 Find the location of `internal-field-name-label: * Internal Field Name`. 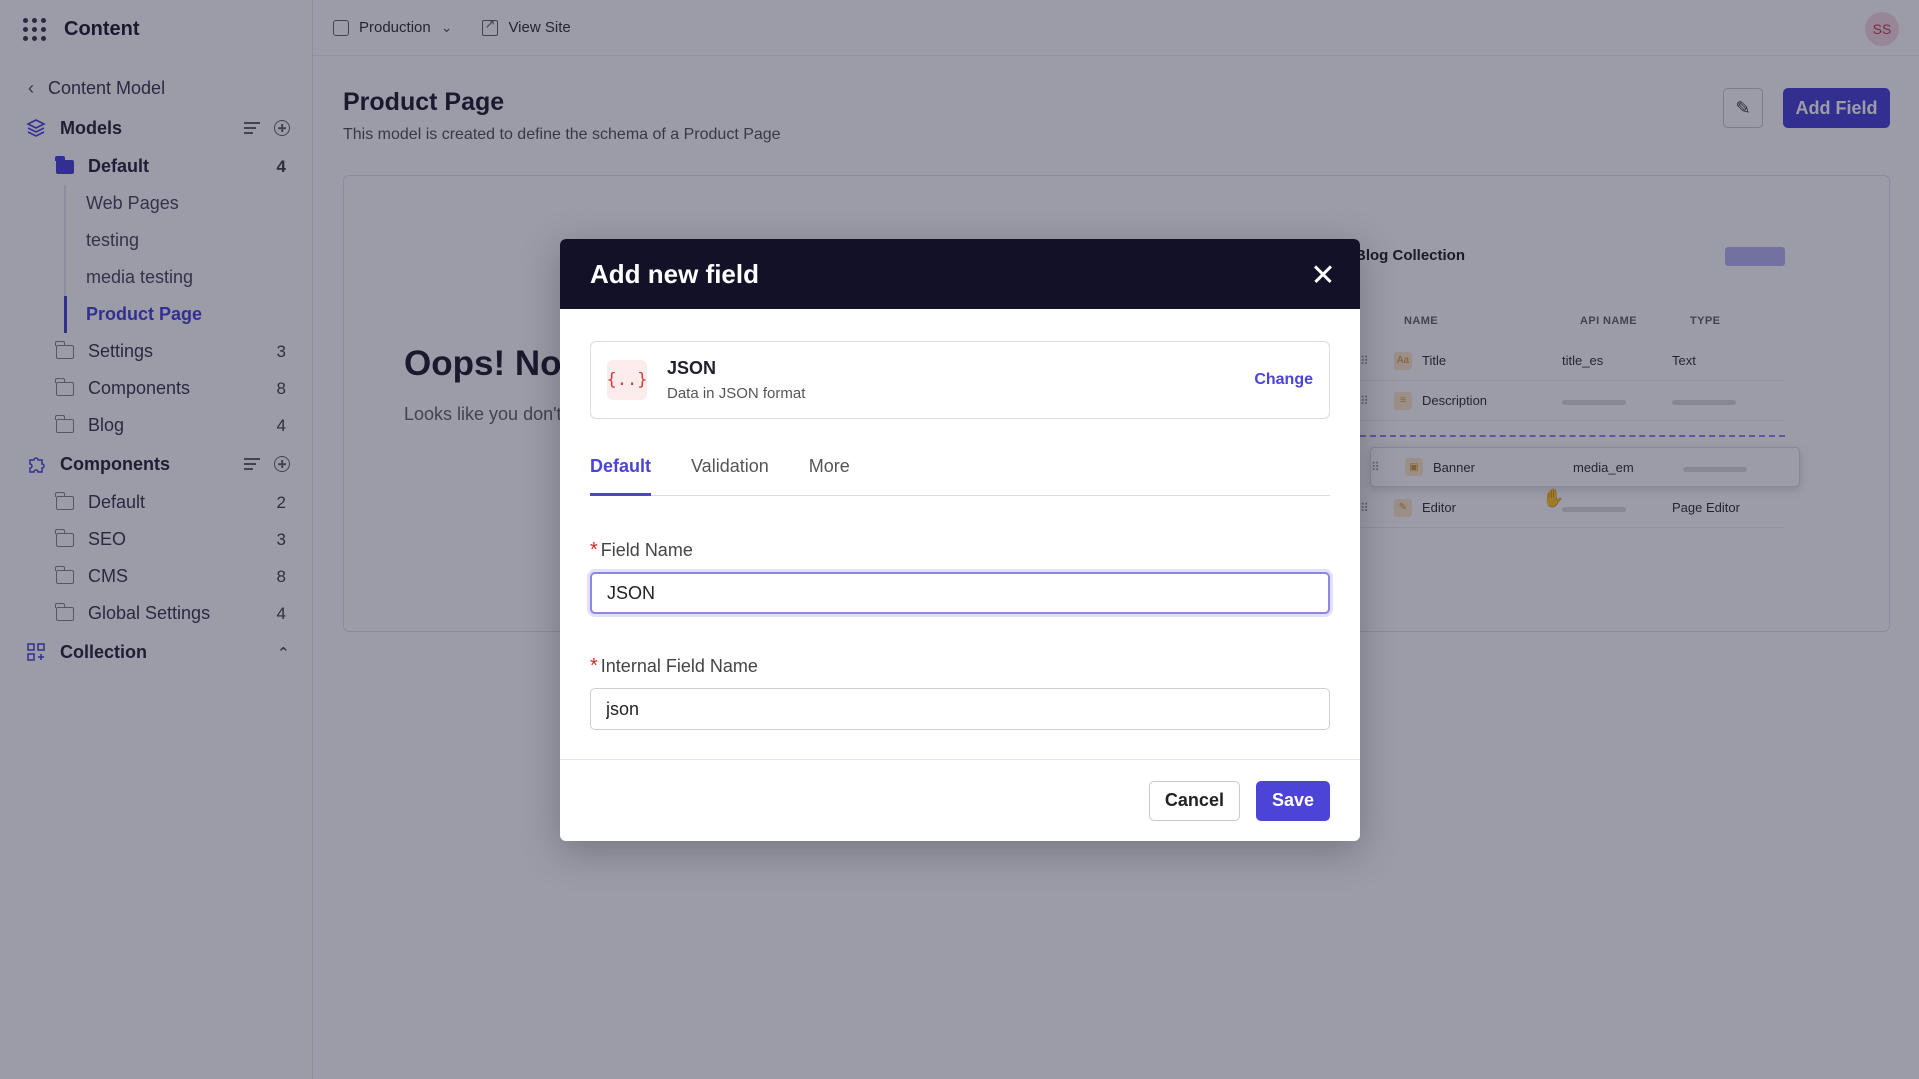

internal-field-name-label: * Internal Field Name is located at coordinates (674, 666).